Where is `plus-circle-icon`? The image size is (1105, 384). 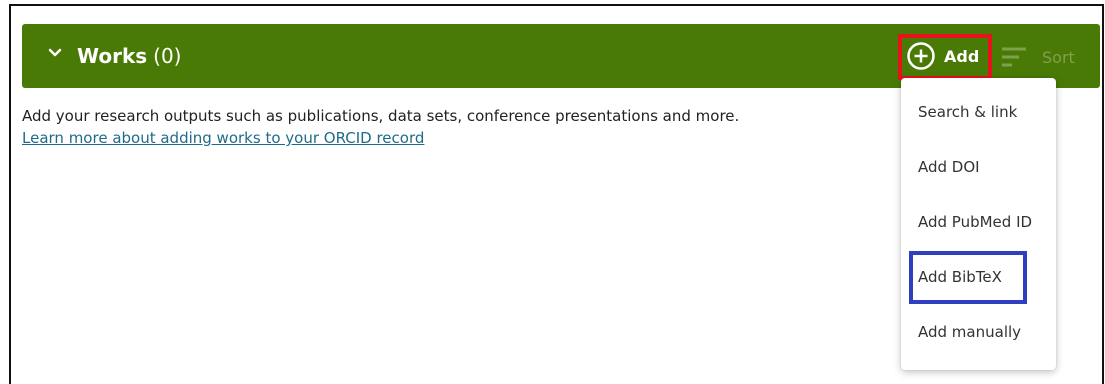 plus-circle-icon is located at coordinates (921, 56).